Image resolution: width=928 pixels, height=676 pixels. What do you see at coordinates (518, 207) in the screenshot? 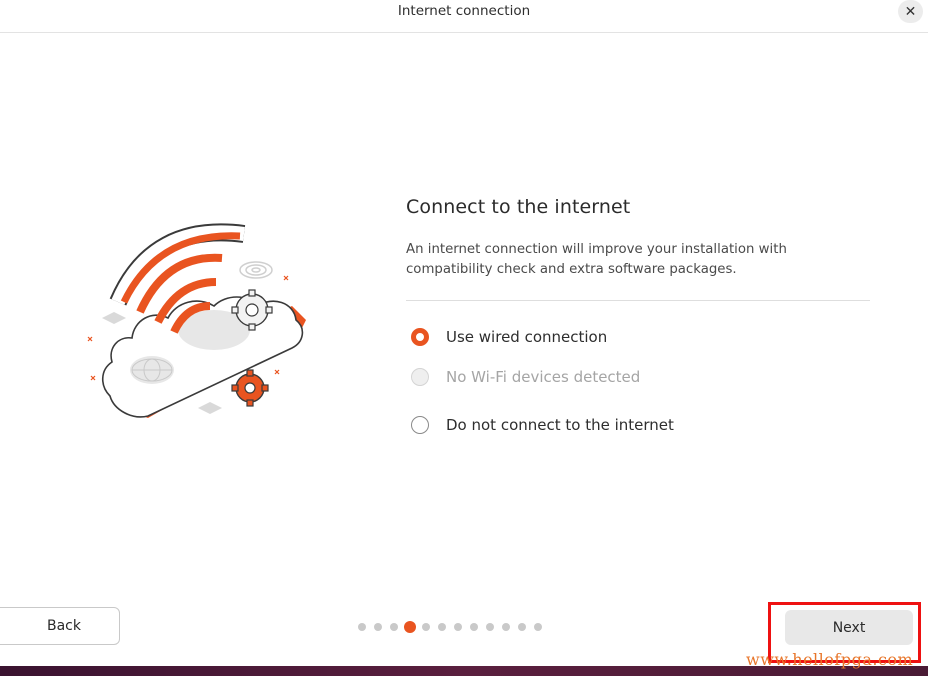
I see `page-heading: Connect to the internet` at bounding box center [518, 207].